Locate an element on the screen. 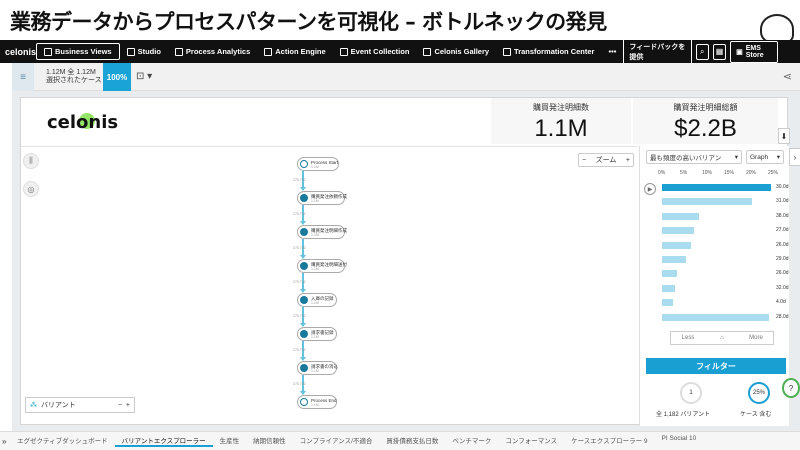  nav-business-views: Business Views is located at coordinates (78, 51).